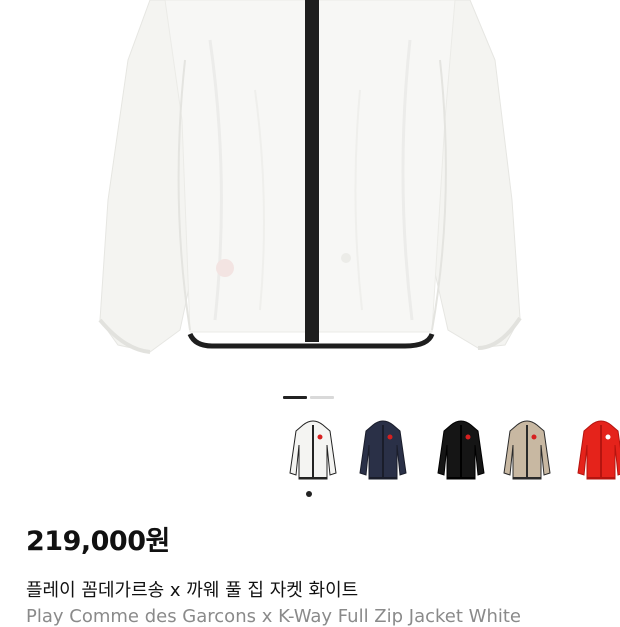  I want to click on variant-thumbnail-red-jacket, so click(596, 450).